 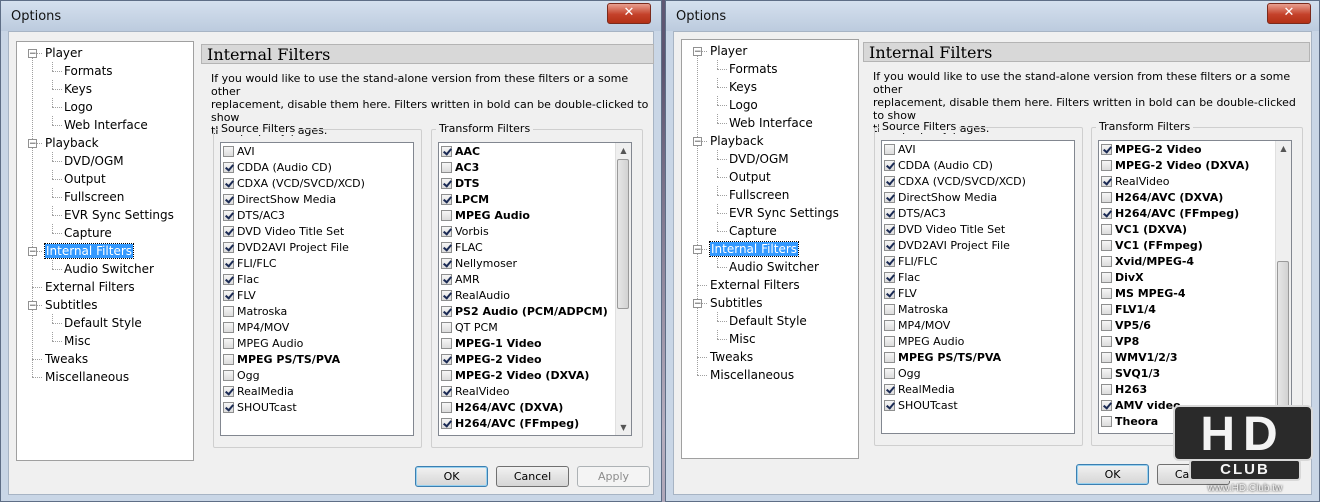 I want to click on apply-button: Apply, so click(x=613, y=476).